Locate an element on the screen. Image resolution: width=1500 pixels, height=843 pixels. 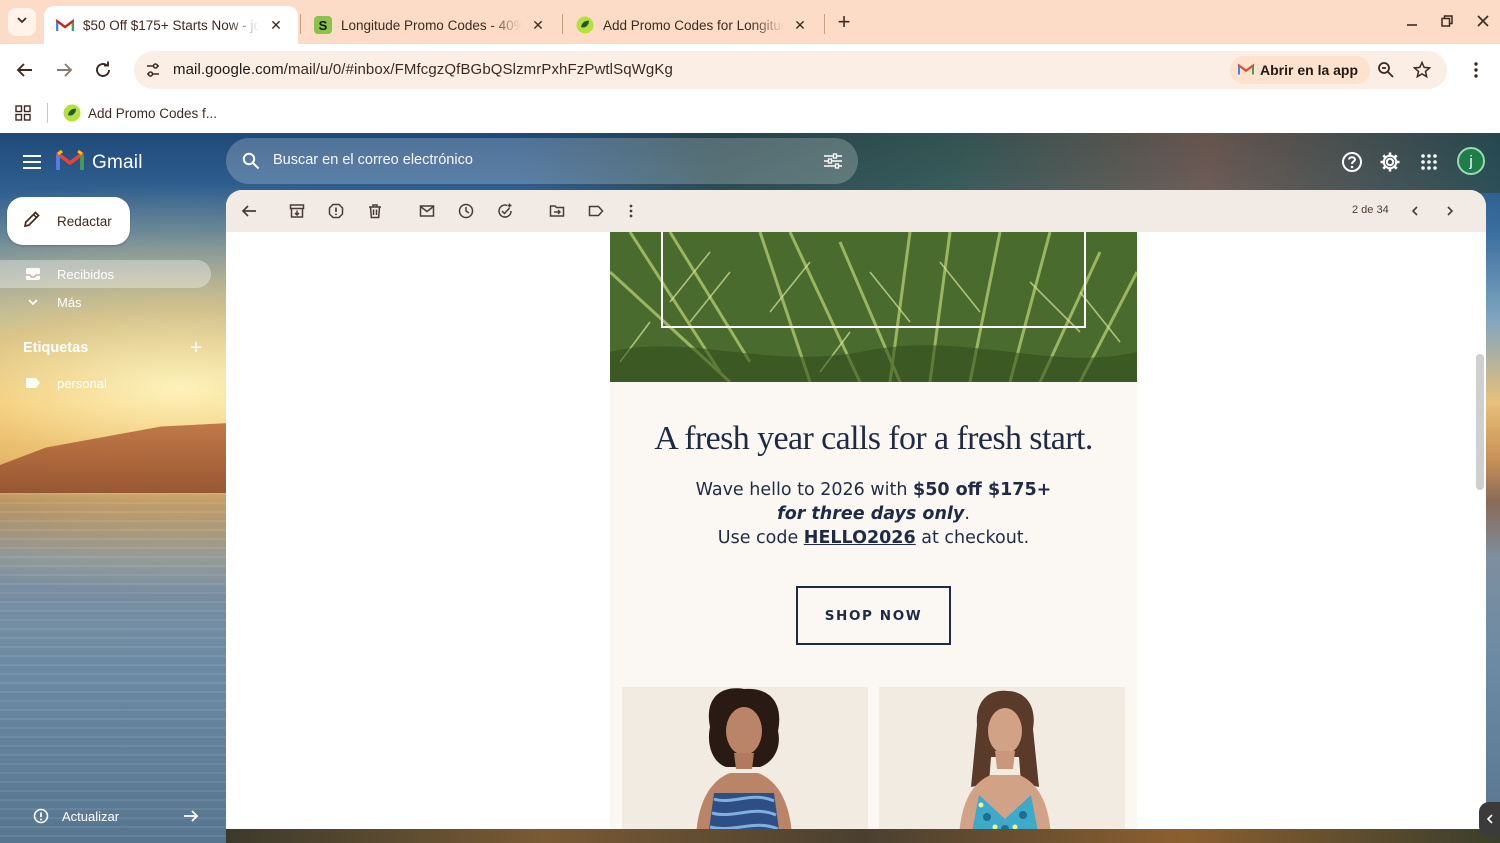
tab-title: $50 Off $175+ Starts Now - jos is located at coordinates (171, 25).